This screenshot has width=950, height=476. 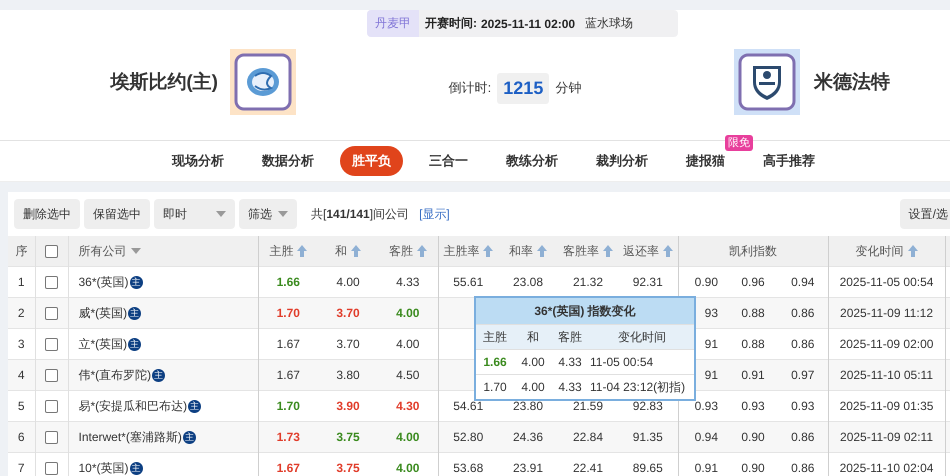 I want to click on rate-cell: 24.36, so click(x=528, y=437).